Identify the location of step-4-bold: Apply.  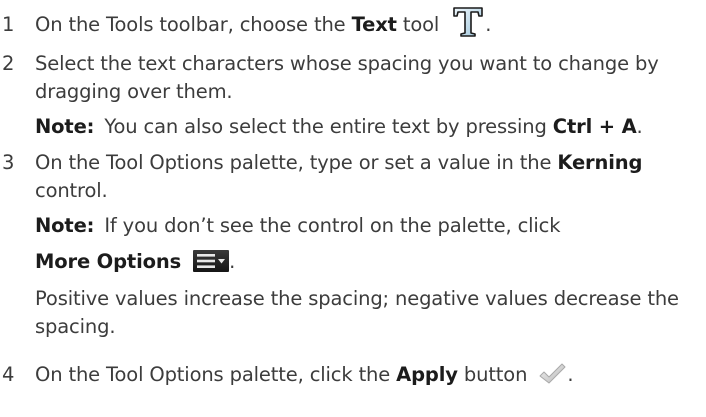
(427, 374).